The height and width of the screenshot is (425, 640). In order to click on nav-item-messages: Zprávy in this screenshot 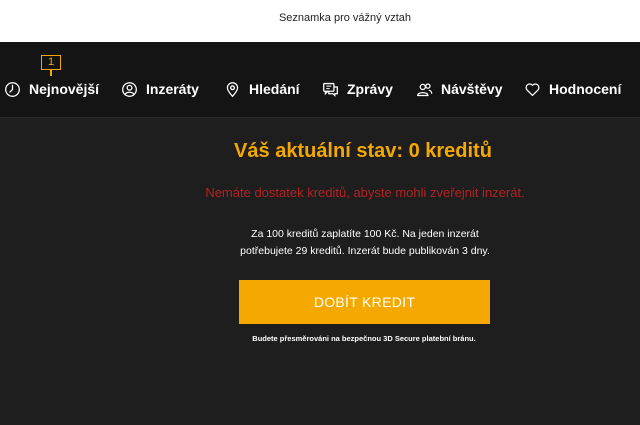, I will do `click(357, 89)`.